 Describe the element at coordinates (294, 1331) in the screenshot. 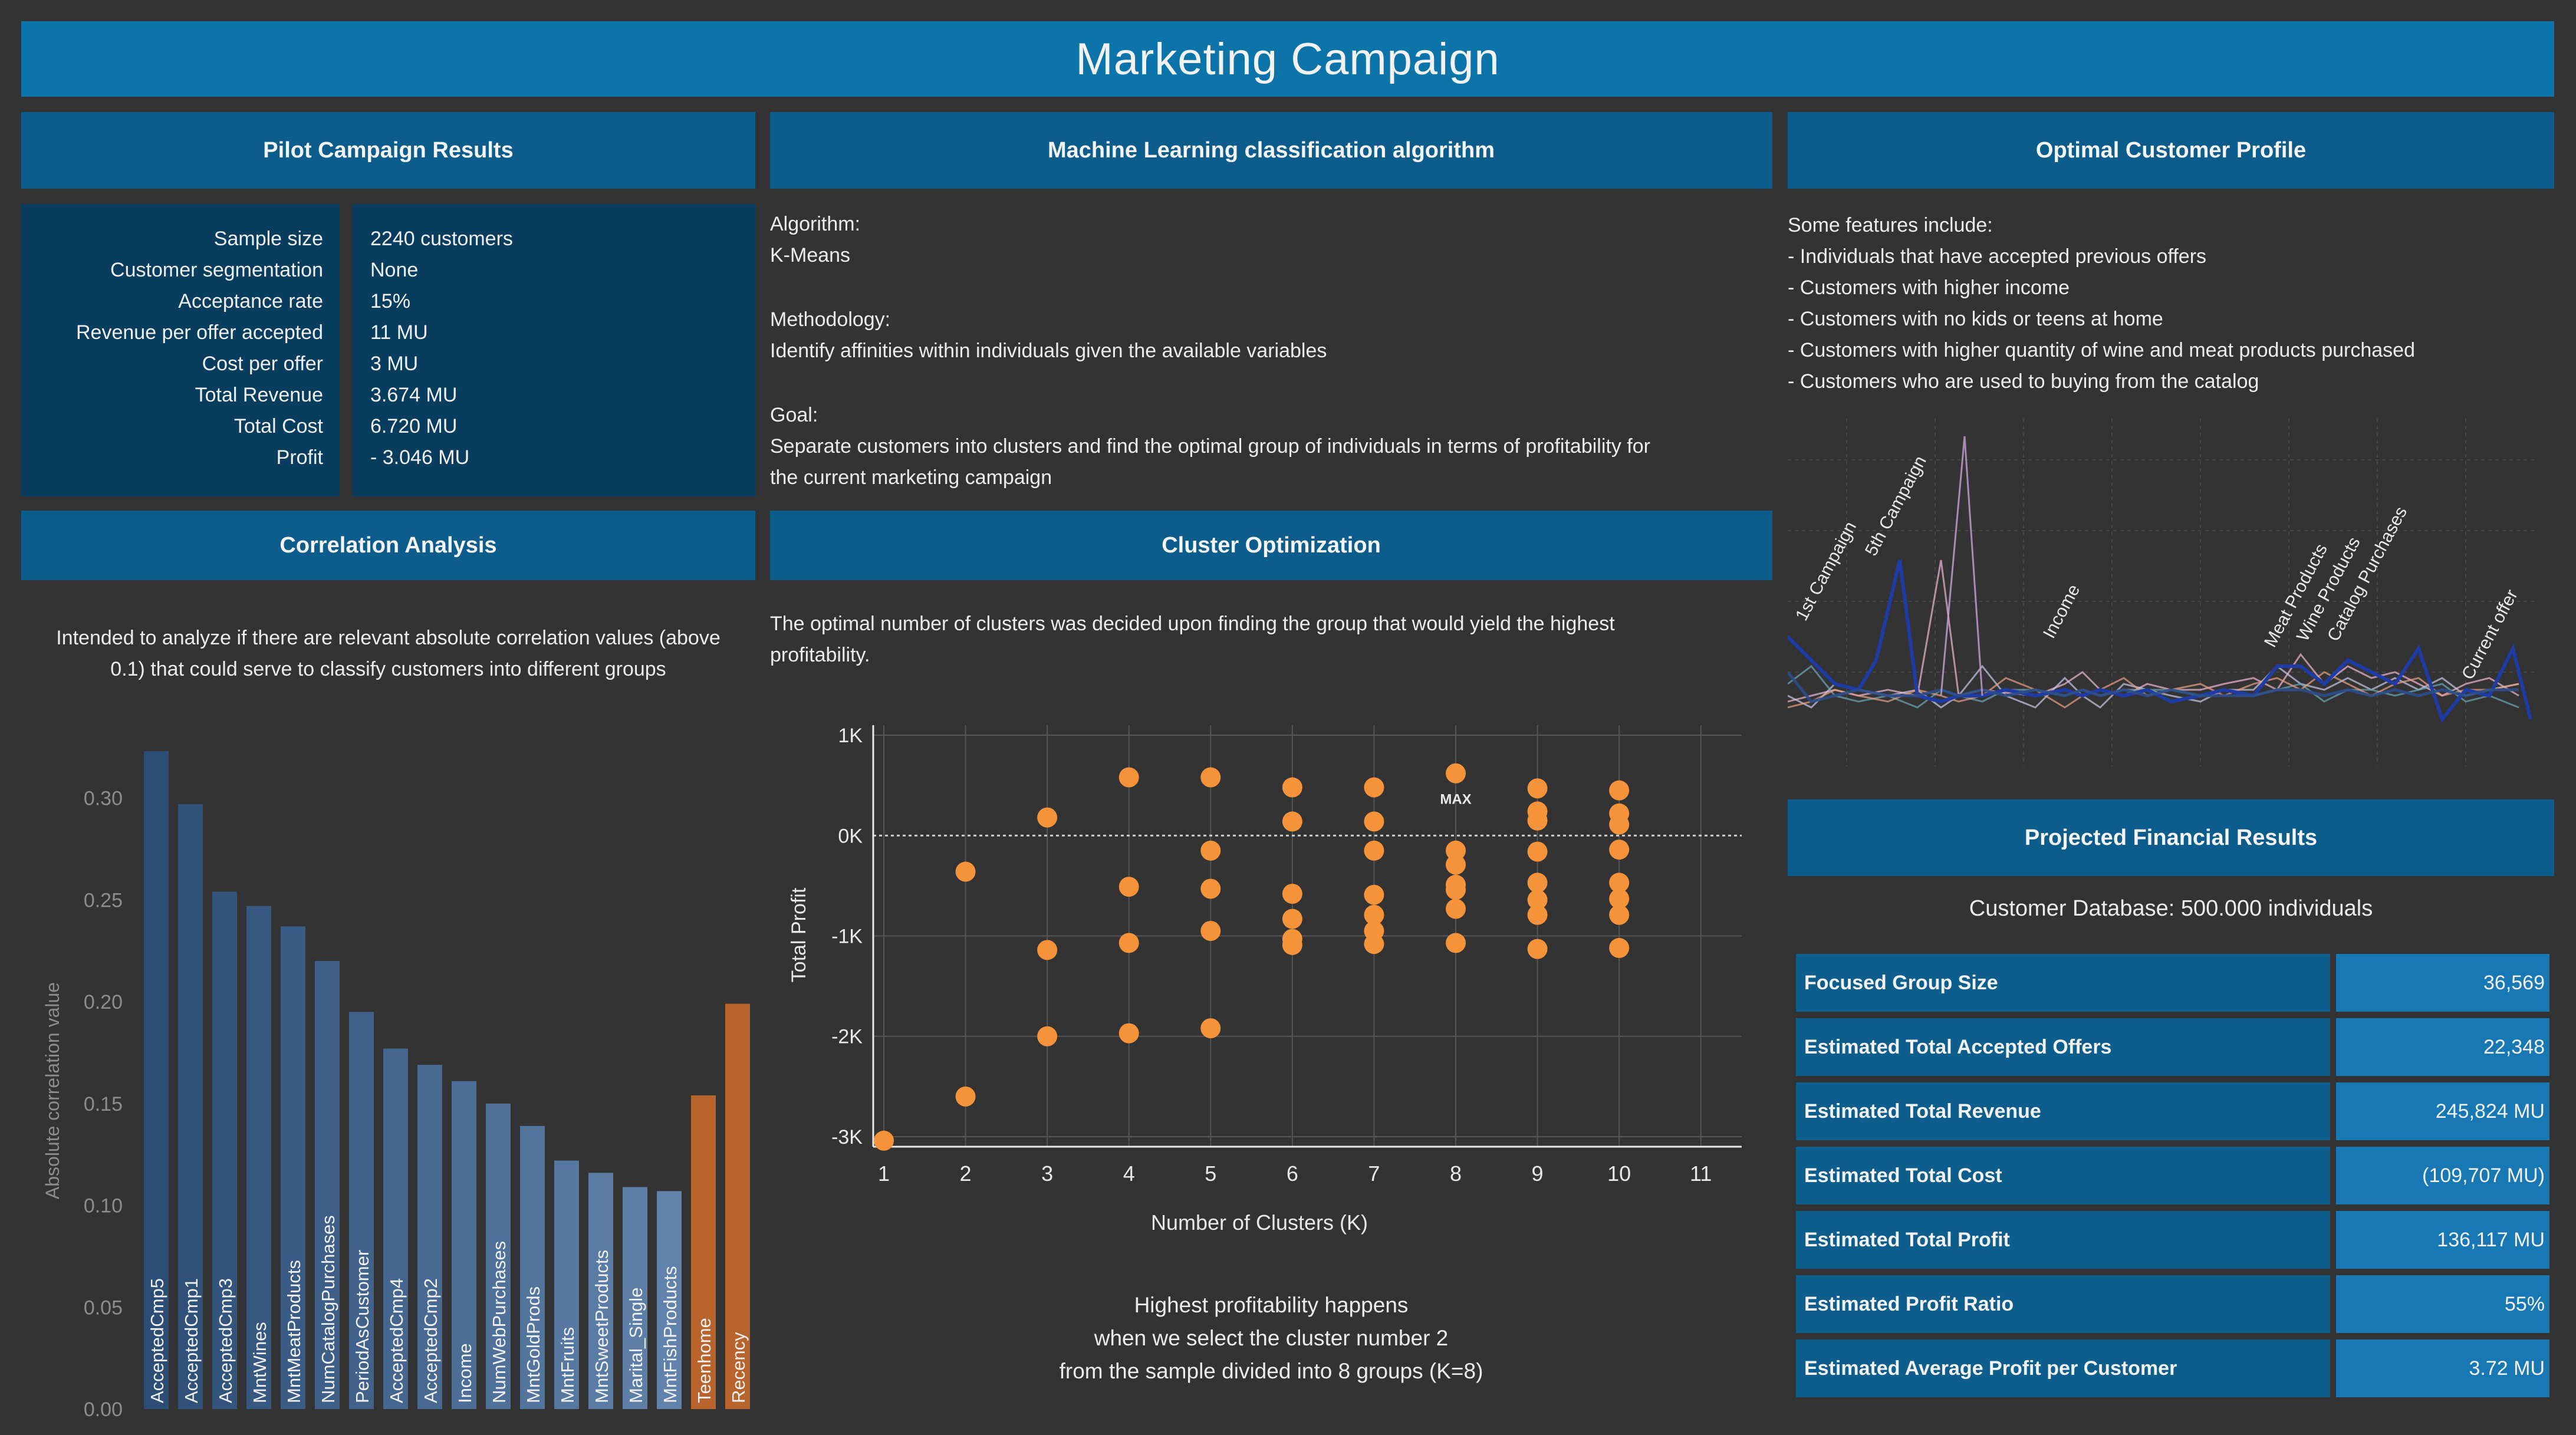

I see `bar-label: MntMeatProducts` at that location.